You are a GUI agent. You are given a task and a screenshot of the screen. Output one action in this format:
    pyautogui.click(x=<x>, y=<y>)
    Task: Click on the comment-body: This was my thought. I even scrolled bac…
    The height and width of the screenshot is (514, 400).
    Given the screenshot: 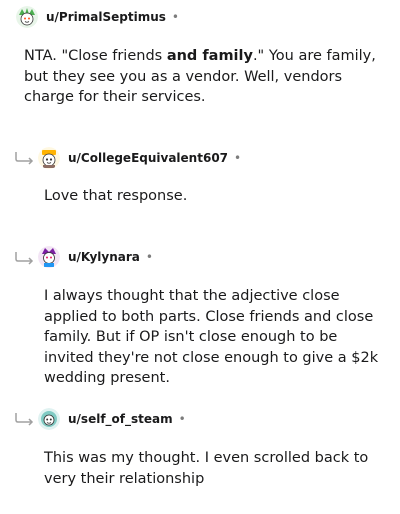 What is the action you would take?
    pyautogui.click(x=206, y=468)
    